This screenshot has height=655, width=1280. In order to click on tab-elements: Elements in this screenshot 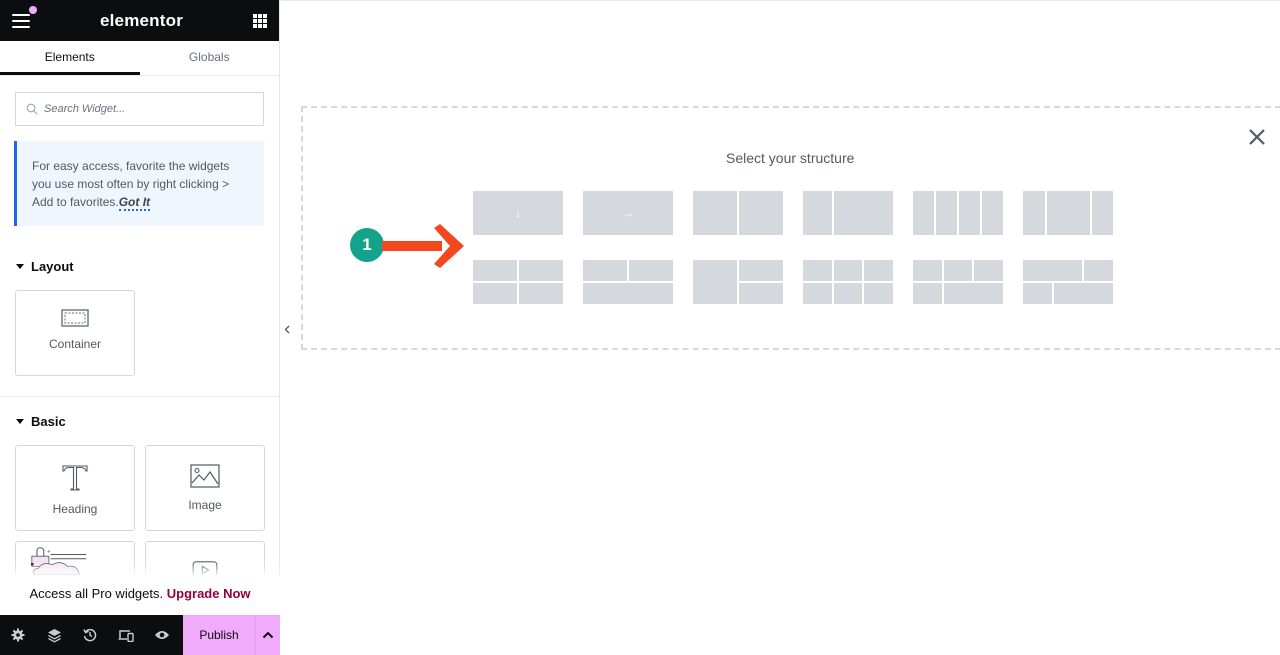, I will do `click(70, 58)`.